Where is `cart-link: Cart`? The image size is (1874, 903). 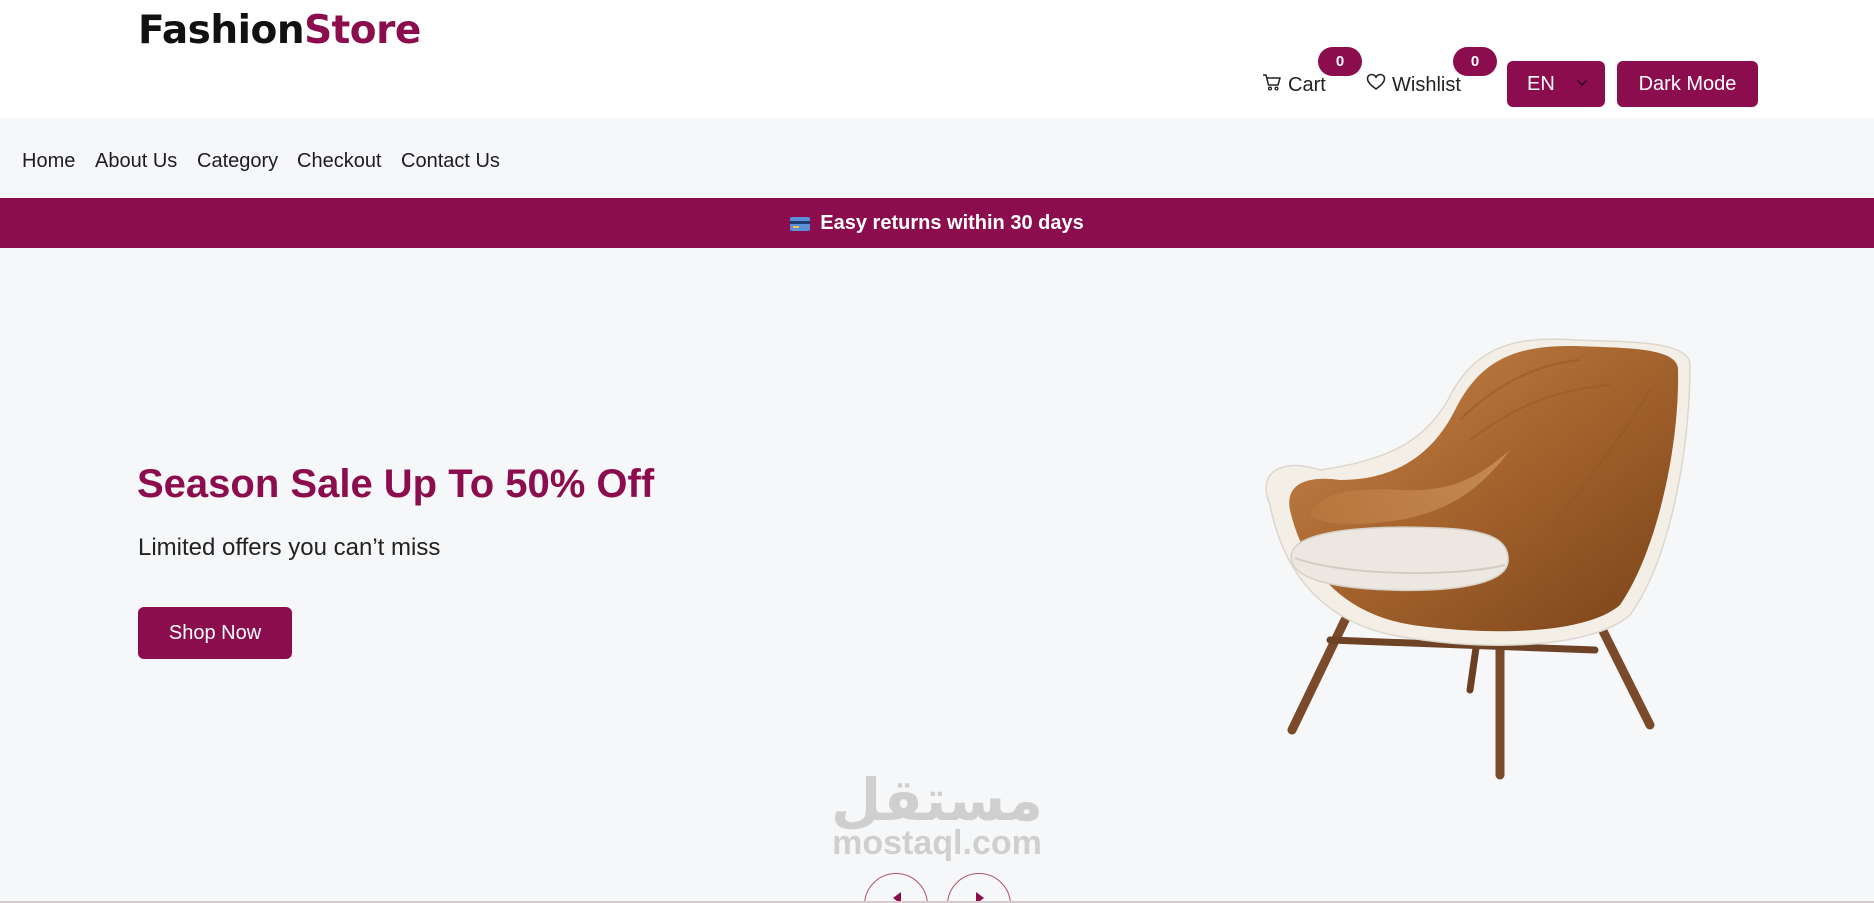 cart-link: Cart is located at coordinates (1294, 85).